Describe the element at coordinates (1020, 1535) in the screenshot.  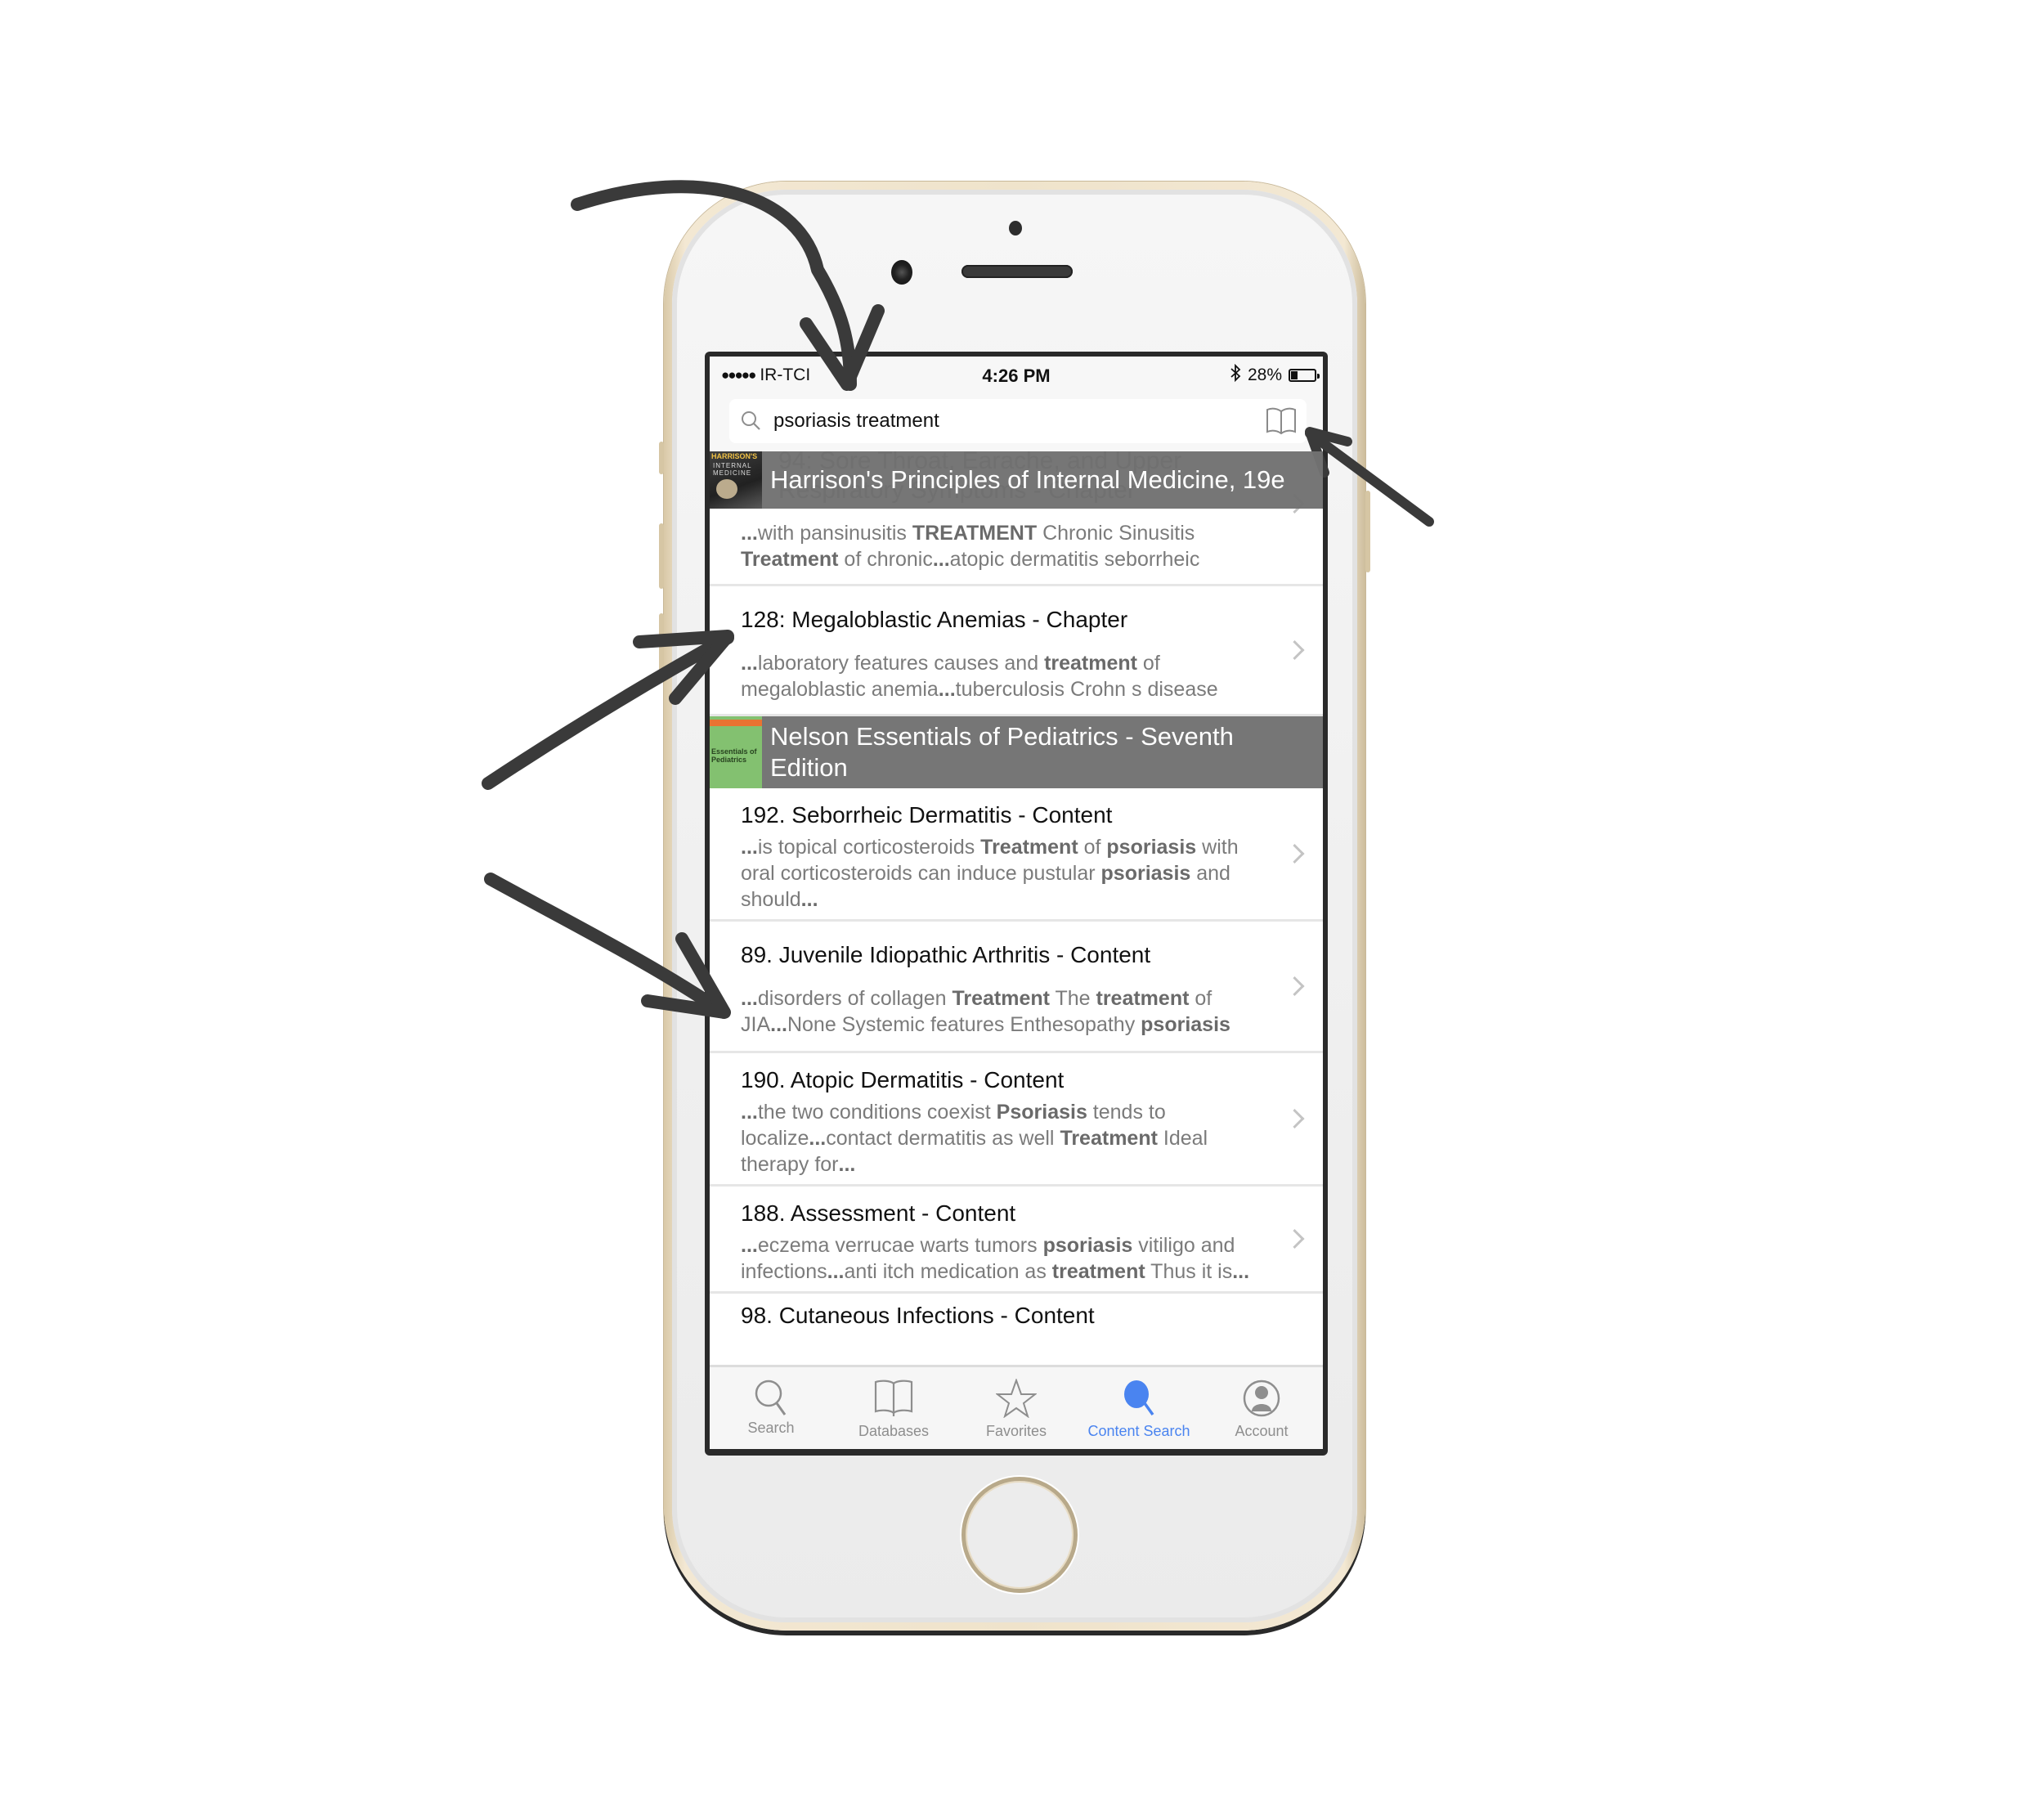
I see `home-button` at that location.